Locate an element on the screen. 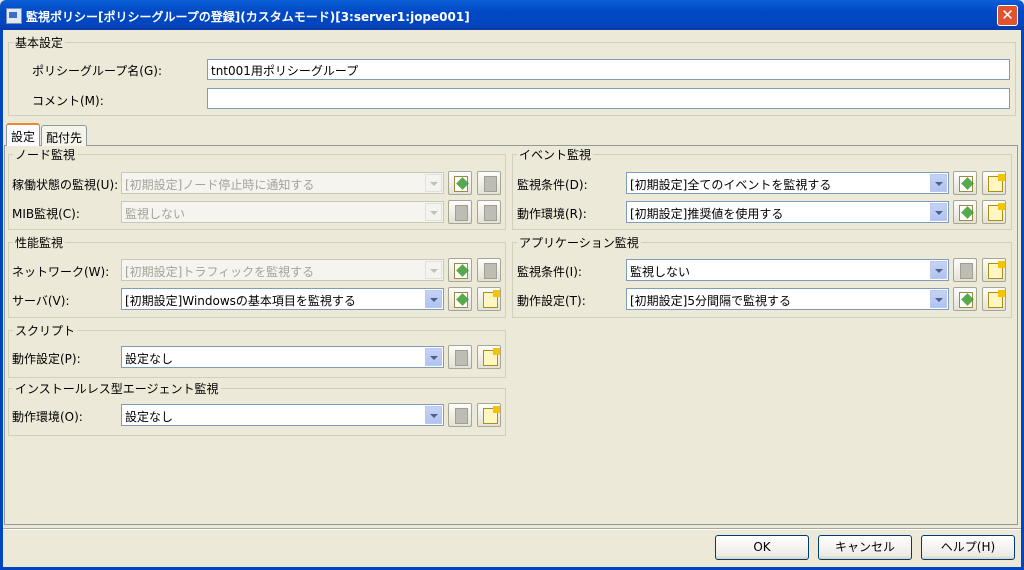 This screenshot has height=570, width=1024. app-combo: 監視しない is located at coordinates (787, 270).